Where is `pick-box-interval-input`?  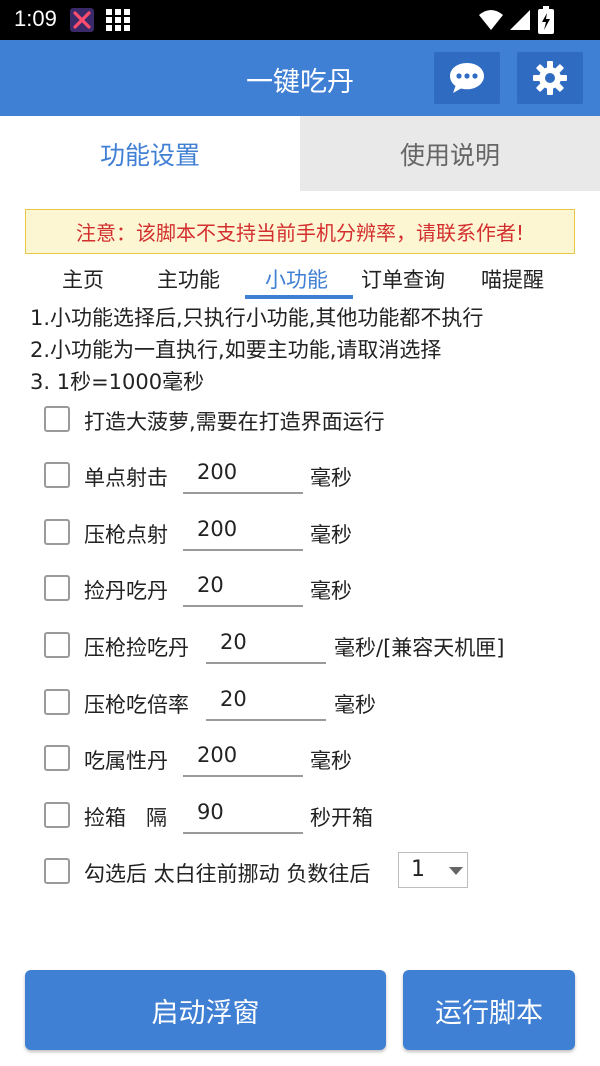 pick-box-interval-input is located at coordinates (243, 813).